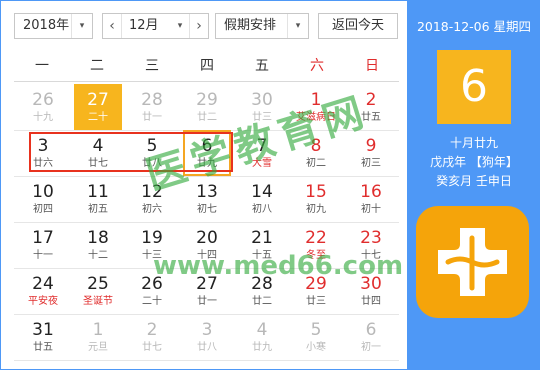  What do you see at coordinates (316, 301) in the screenshot?
I see `lunar-label: 廿三` at bounding box center [316, 301].